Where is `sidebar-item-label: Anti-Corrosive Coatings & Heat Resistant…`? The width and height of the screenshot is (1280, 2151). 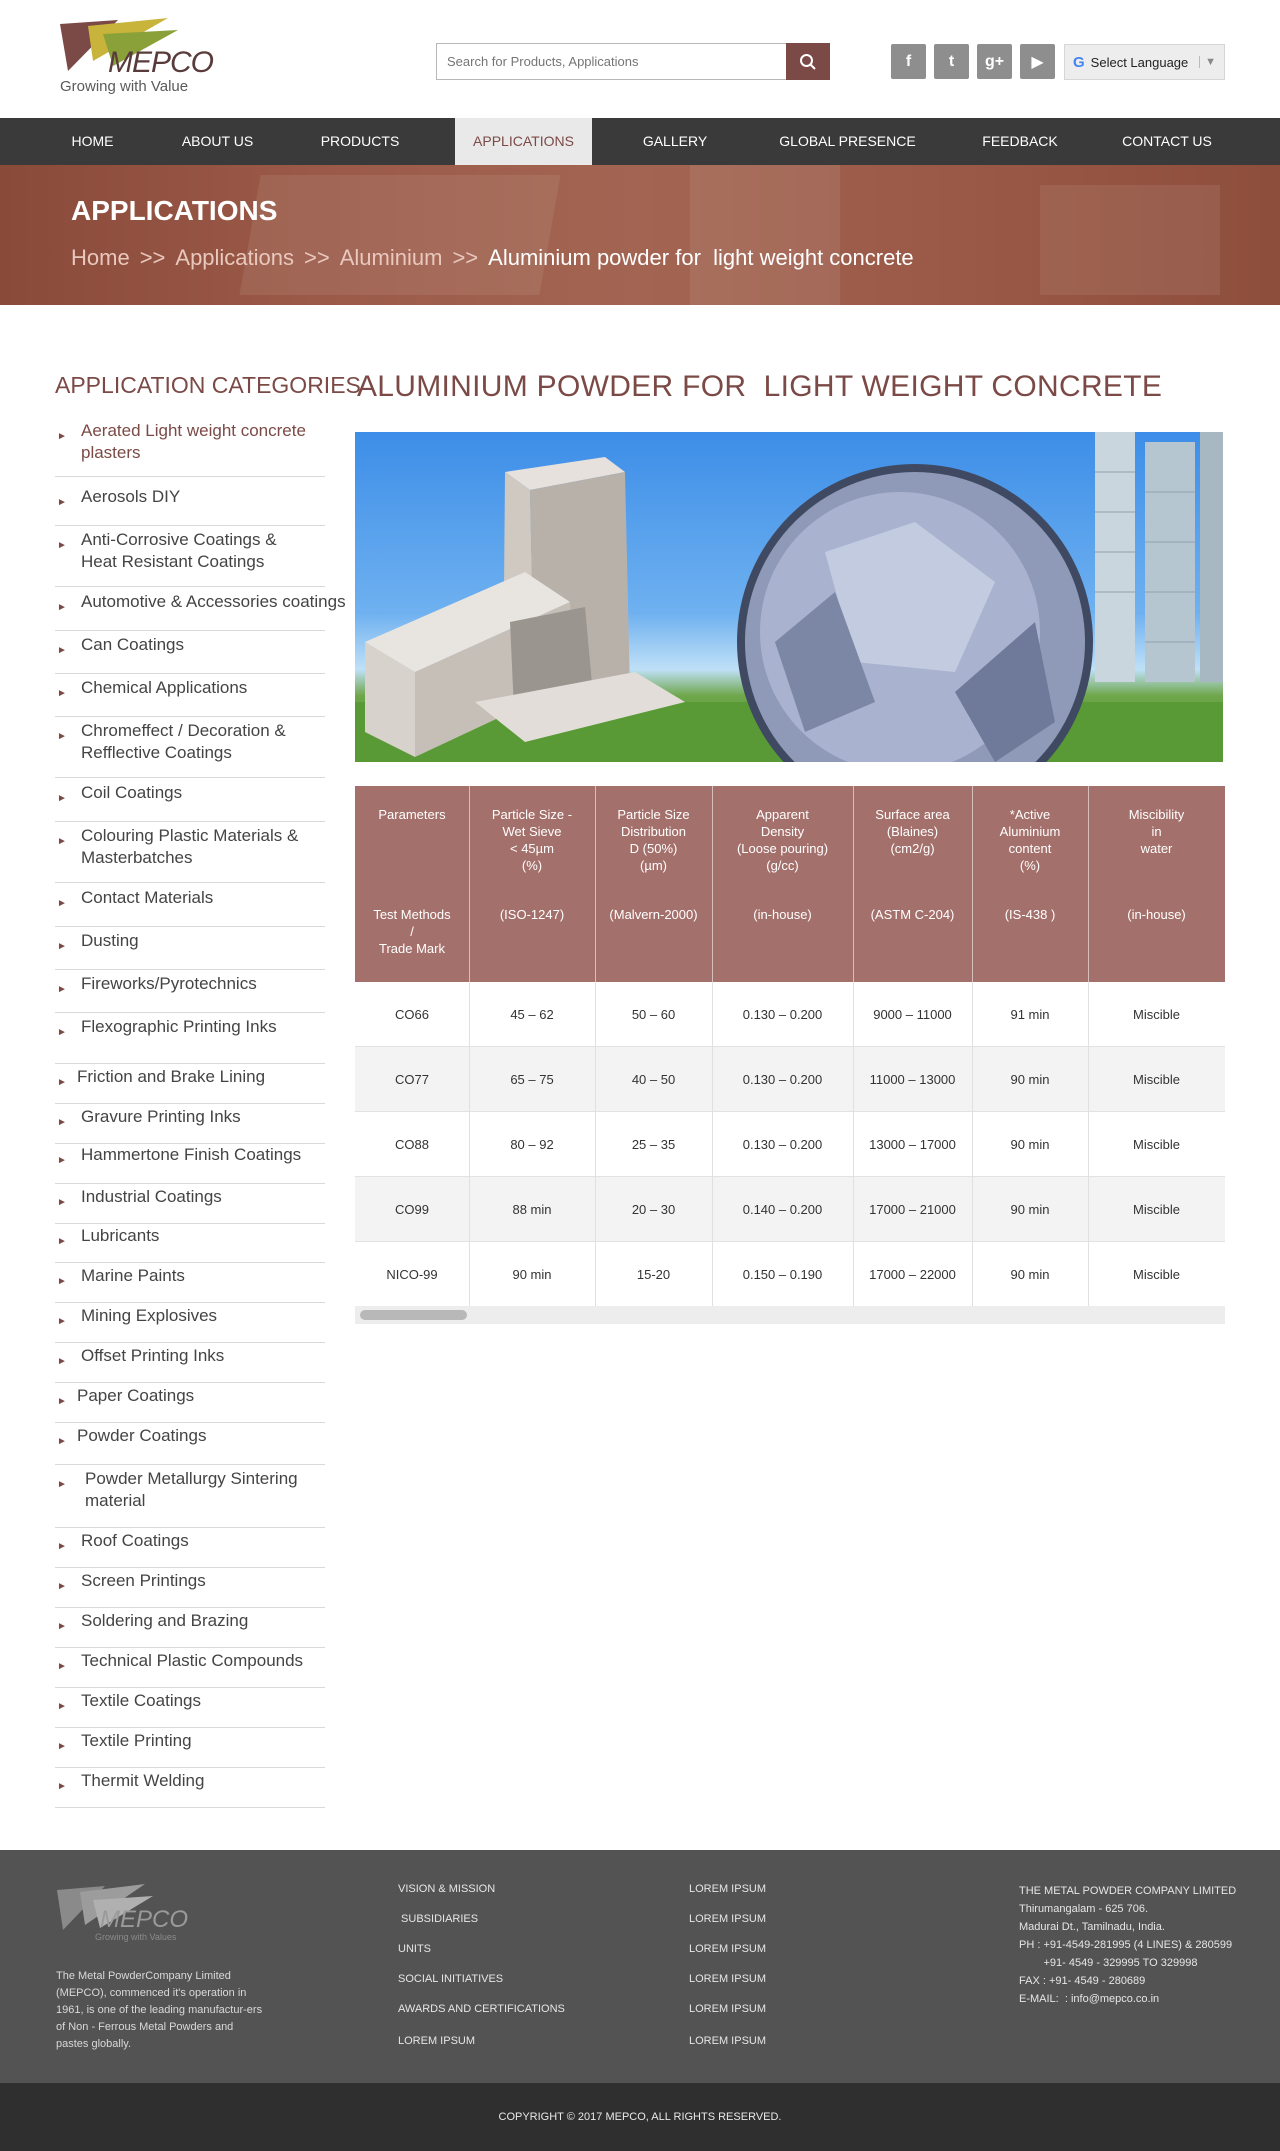
sidebar-item-label: Anti-Corrosive Coatings & Heat Resistant… is located at coordinates (179, 550).